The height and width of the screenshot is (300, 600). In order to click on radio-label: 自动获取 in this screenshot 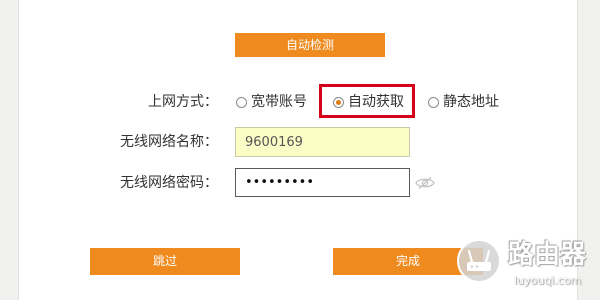, I will do `click(376, 102)`.